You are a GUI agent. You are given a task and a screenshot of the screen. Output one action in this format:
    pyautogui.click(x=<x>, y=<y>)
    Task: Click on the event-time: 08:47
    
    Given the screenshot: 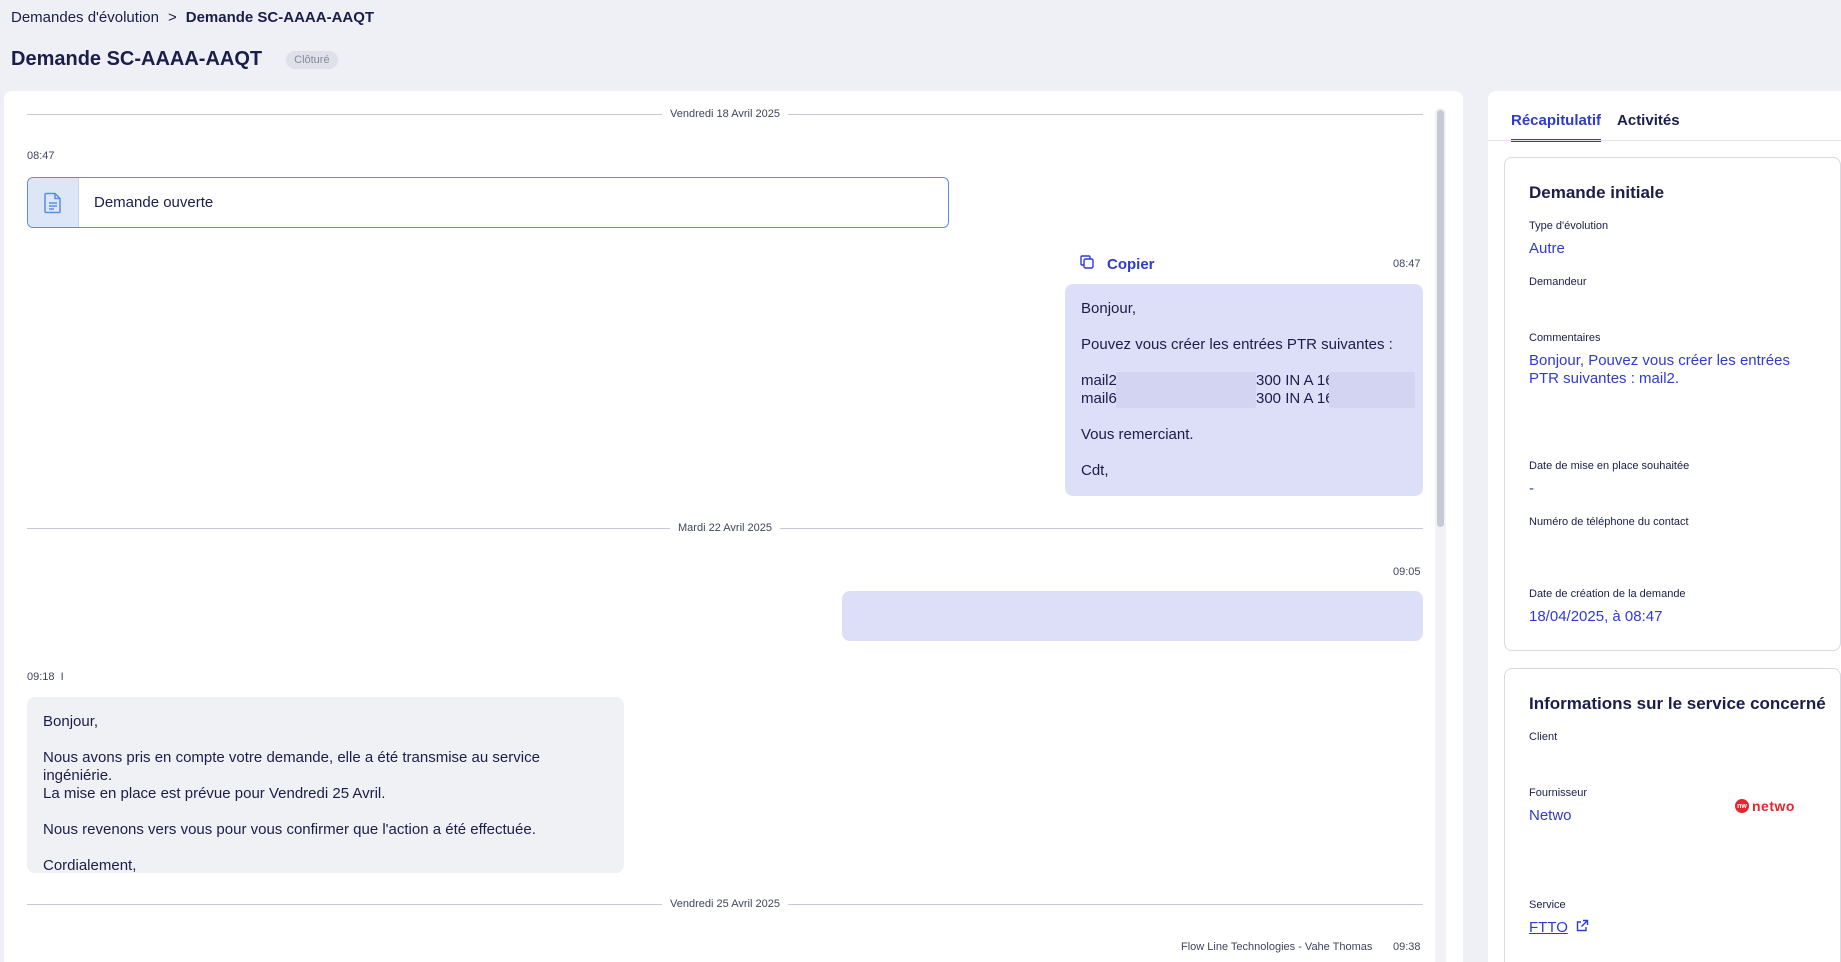 What is the action you would take?
    pyautogui.click(x=41, y=156)
    